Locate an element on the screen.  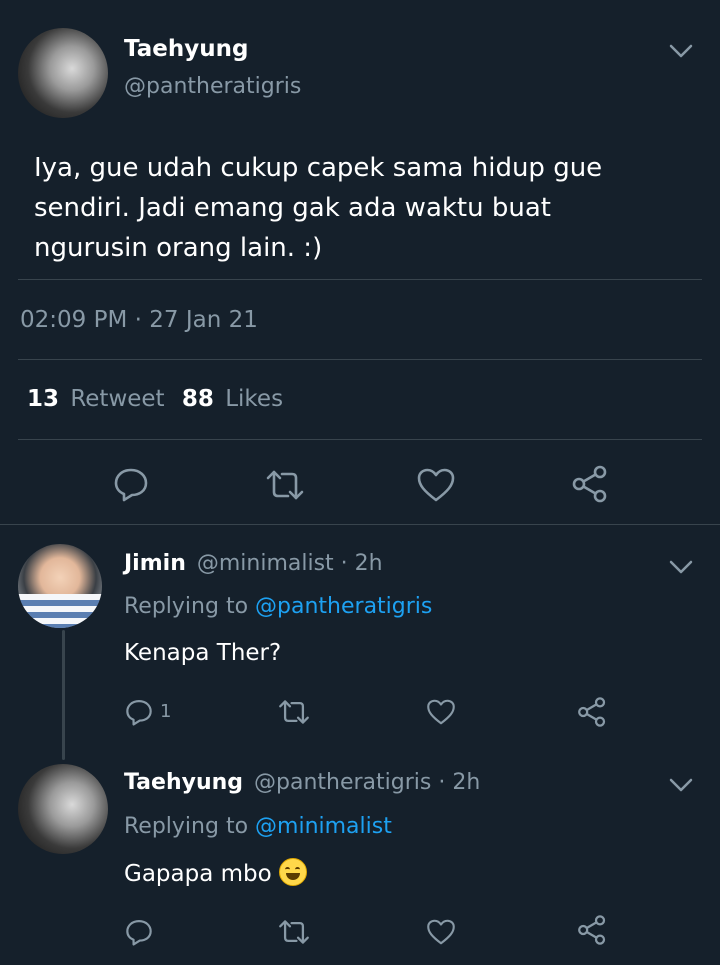
reply-text: Kenapa Ther? is located at coordinates (203, 653).